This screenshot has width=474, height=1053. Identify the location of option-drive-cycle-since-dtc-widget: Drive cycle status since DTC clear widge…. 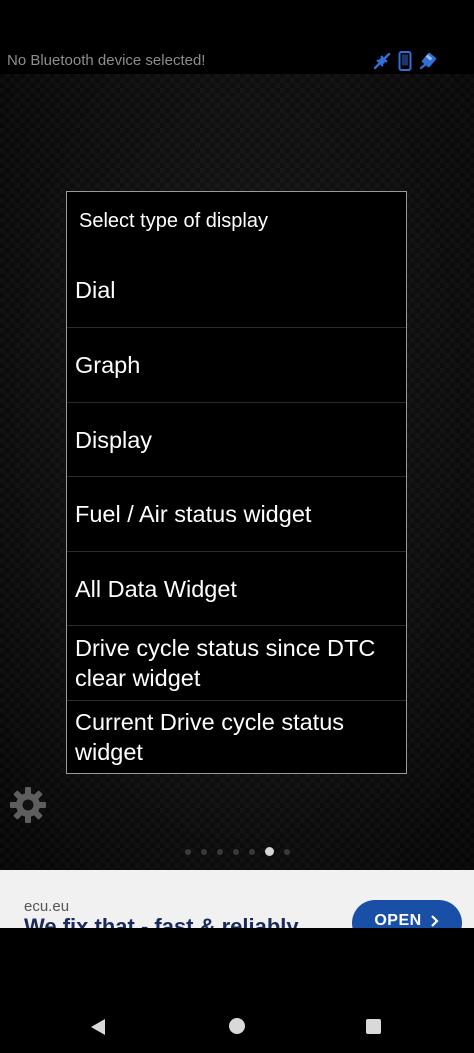
(236, 662).